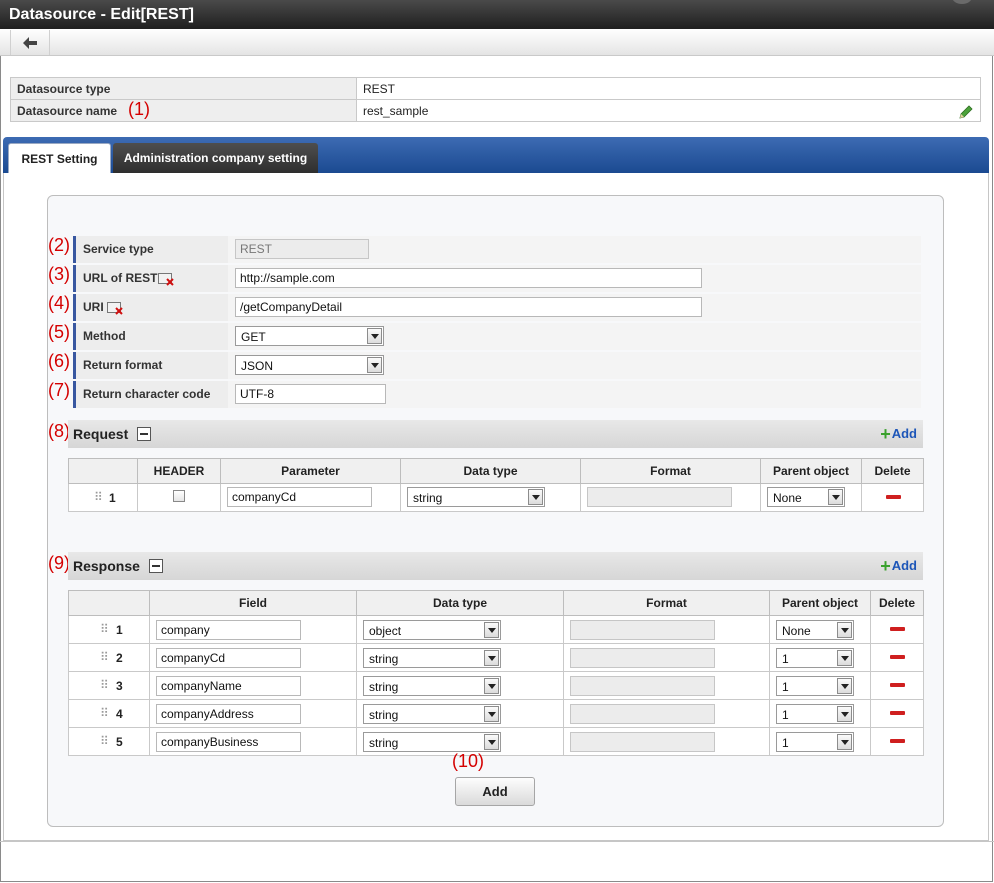 The image size is (994, 883). What do you see at coordinates (468, 307) in the screenshot?
I see `uri-input: /getCompanyDetail` at bounding box center [468, 307].